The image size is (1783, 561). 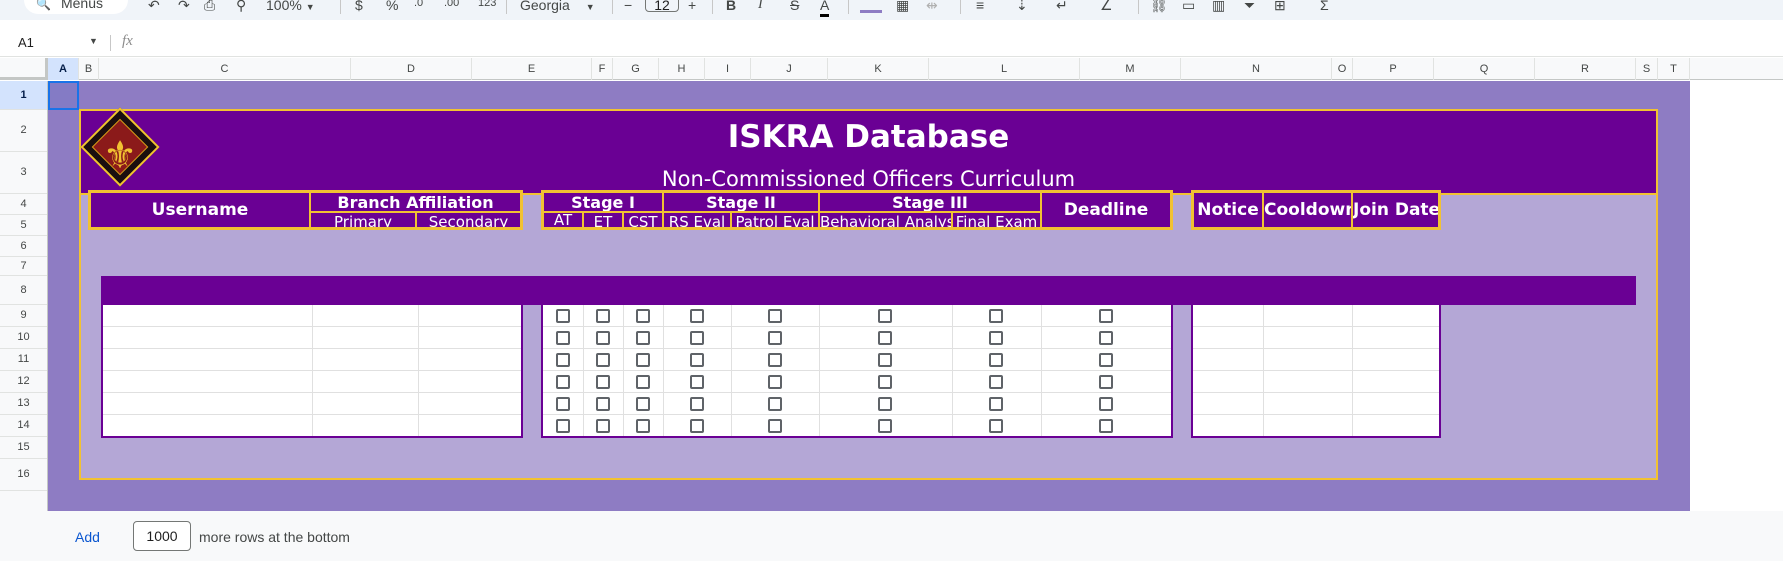 I want to click on column-header-n: N, so click(x=1256, y=69).